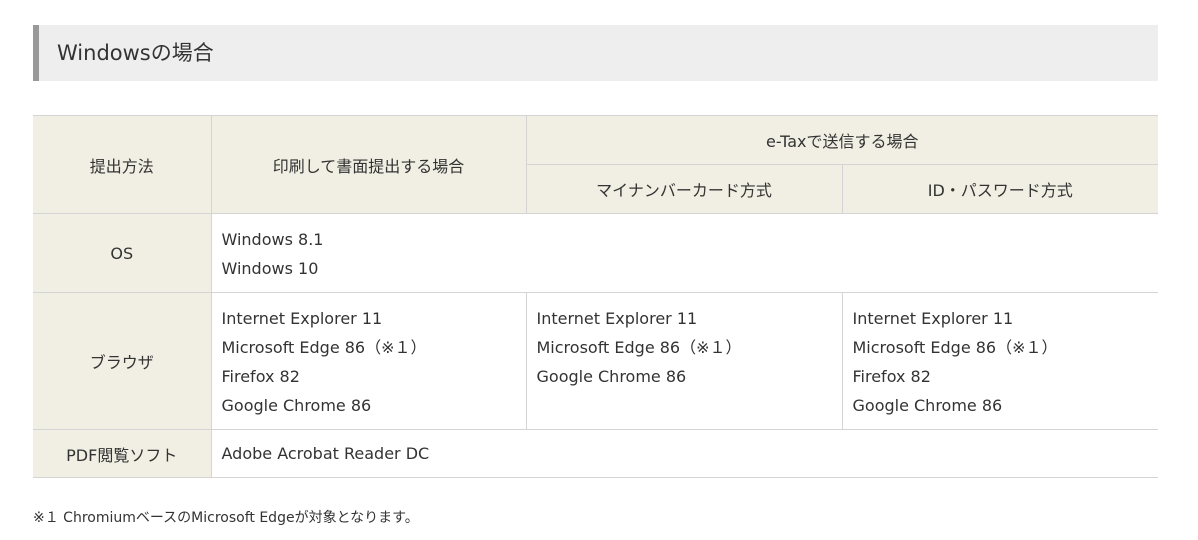 This screenshot has width=1198, height=540. What do you see at coordinates (135, 53) in the screenshot?
I see `section-title: Windowsの場合` at bounding box center [135, 53].